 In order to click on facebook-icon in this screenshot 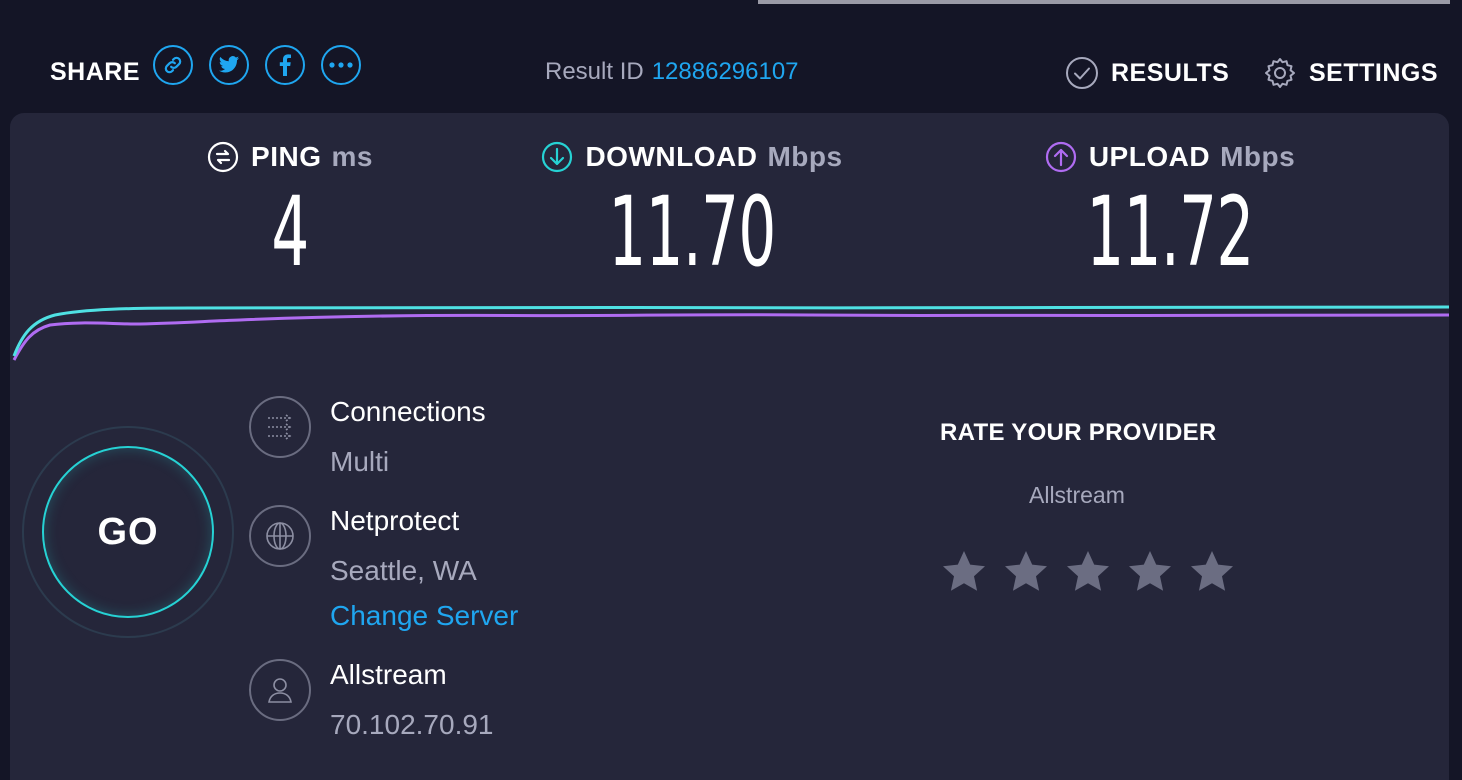, I will do `click(285, 65)`.